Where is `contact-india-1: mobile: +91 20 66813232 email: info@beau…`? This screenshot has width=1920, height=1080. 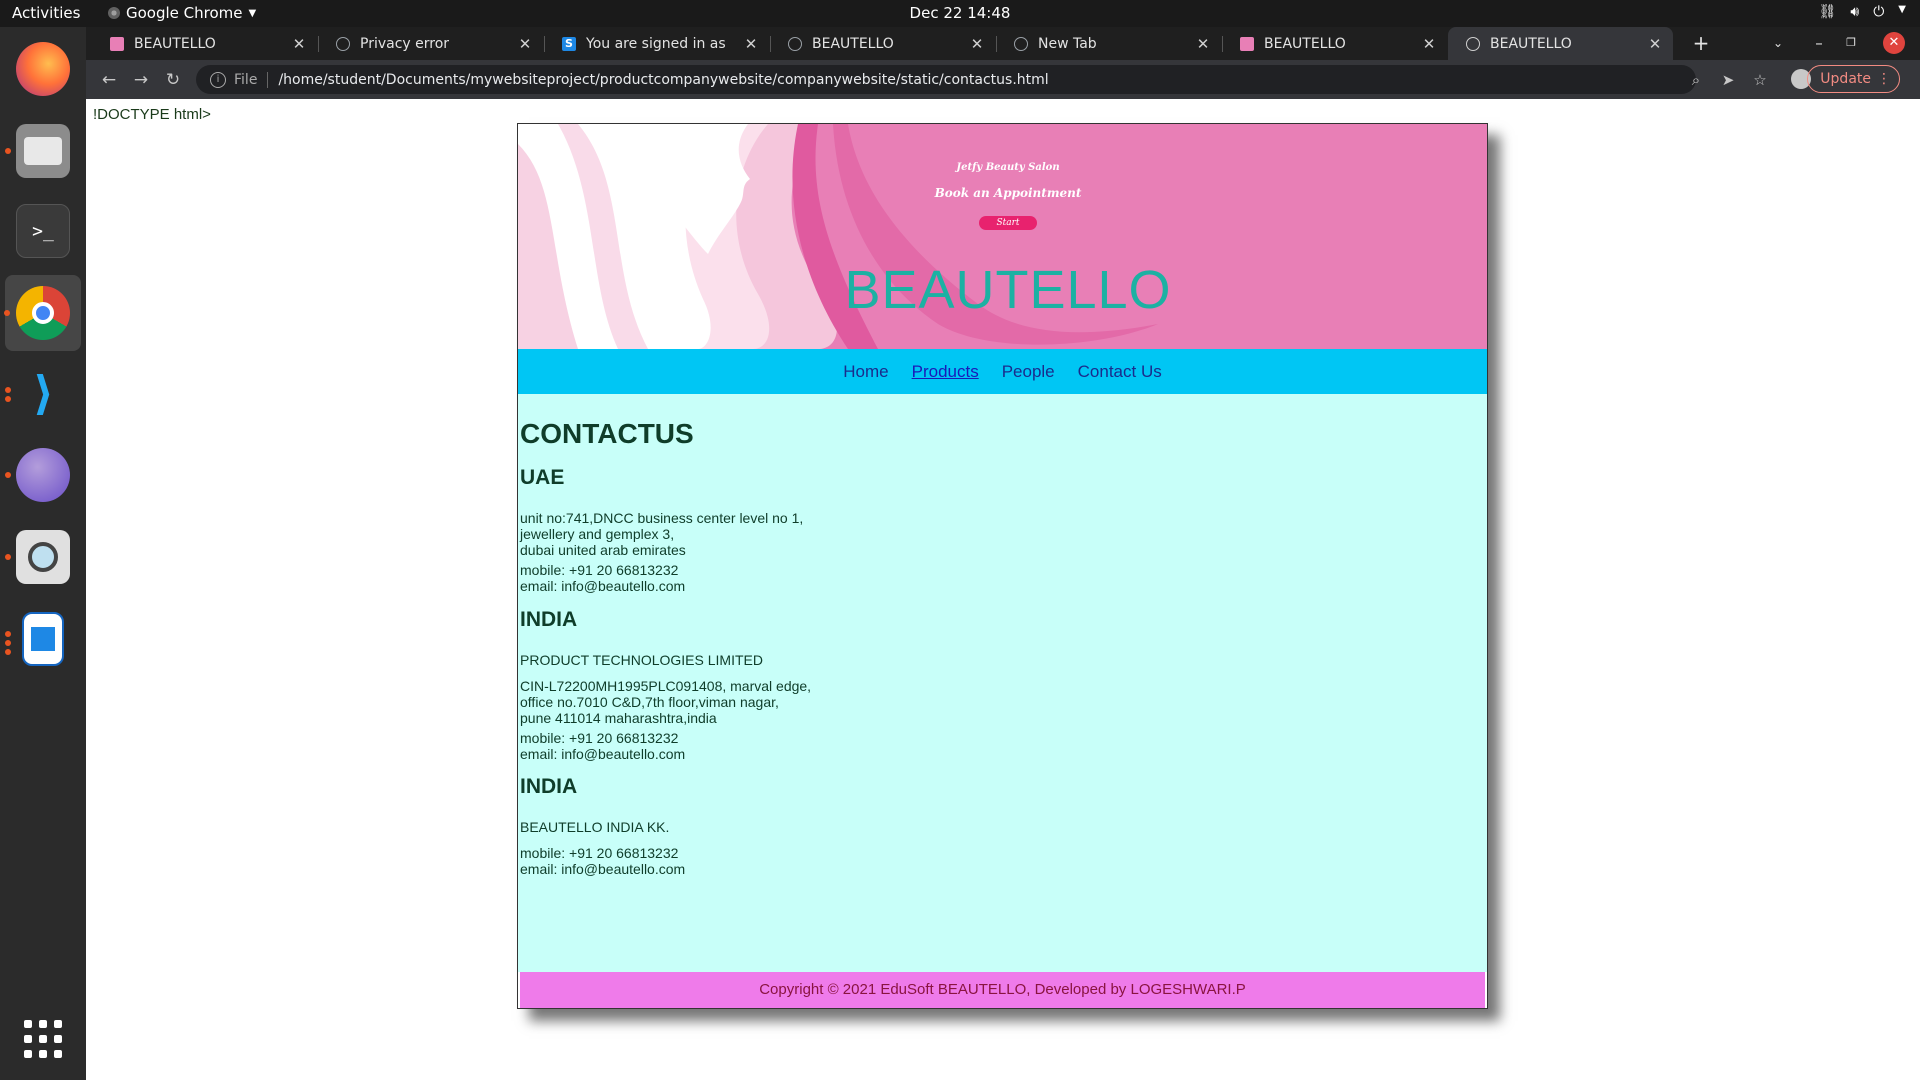
contact-india-1: mobile: +91 20 66813232 email: info@beau… is located at coordinates (603, 746).